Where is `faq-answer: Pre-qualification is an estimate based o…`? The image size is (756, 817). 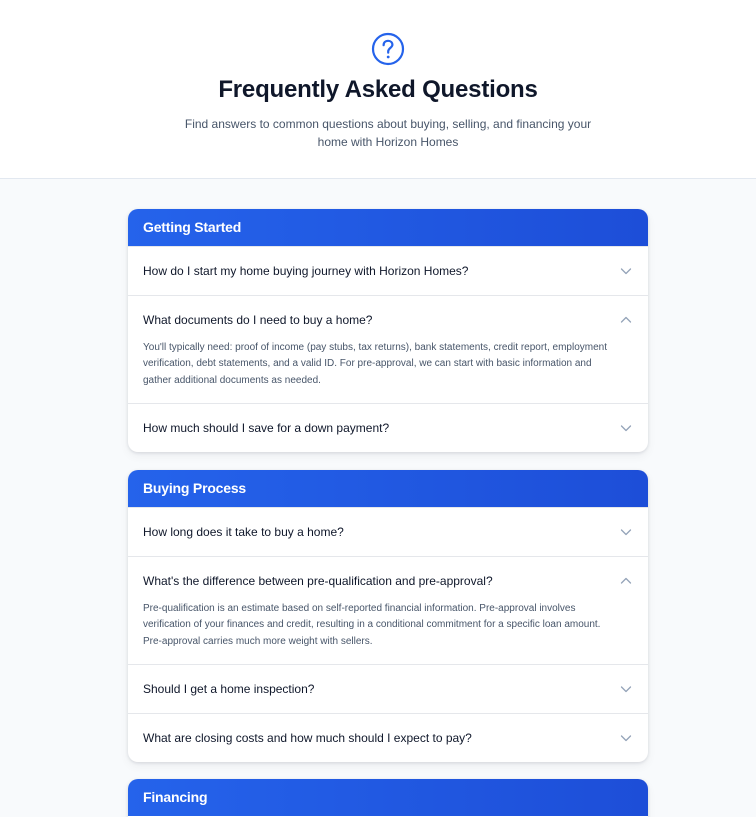
faq-answer: Pre-qualification is an estimate based o… is located at coordinates (372, 625).